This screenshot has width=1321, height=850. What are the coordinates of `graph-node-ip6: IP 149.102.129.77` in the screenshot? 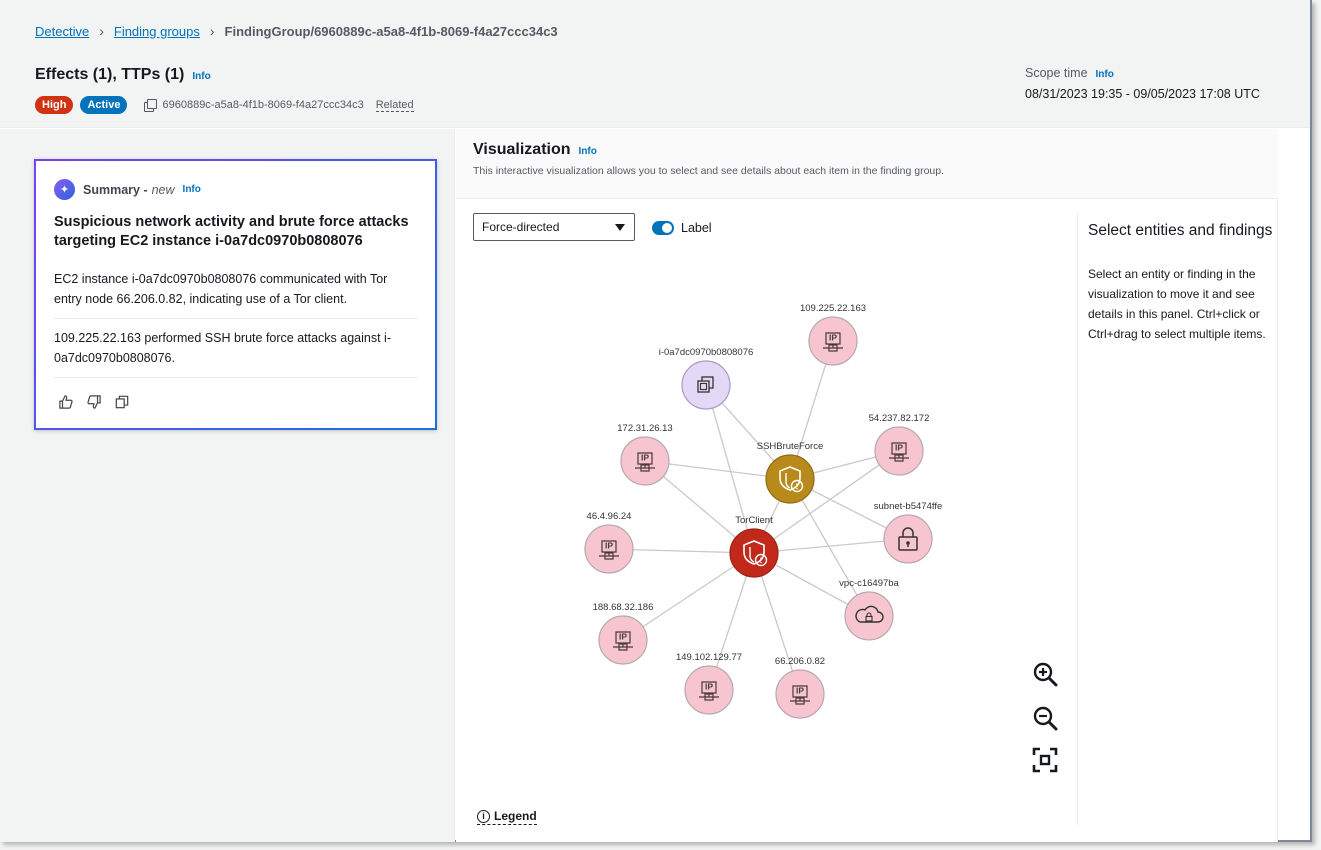 It's located at (709, 683).